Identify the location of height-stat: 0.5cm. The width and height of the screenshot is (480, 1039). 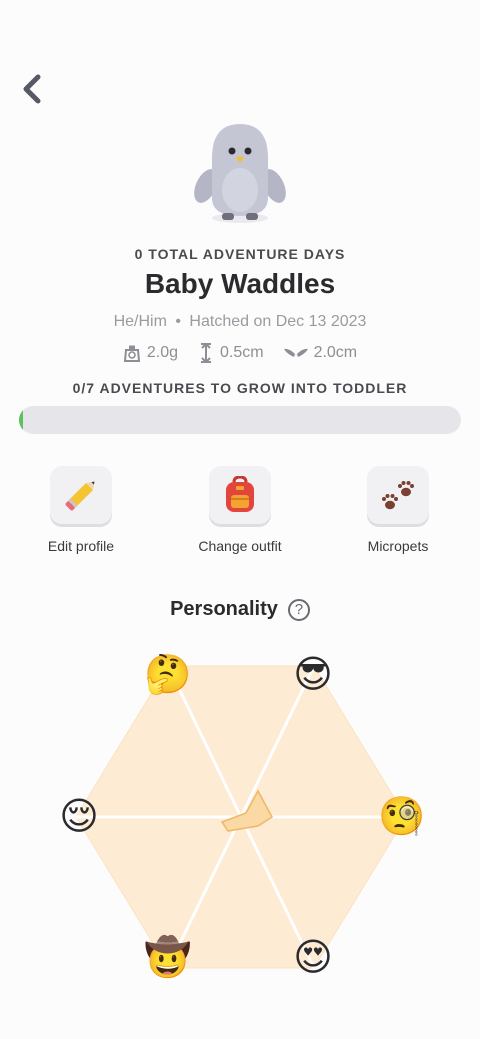
(231, 353).